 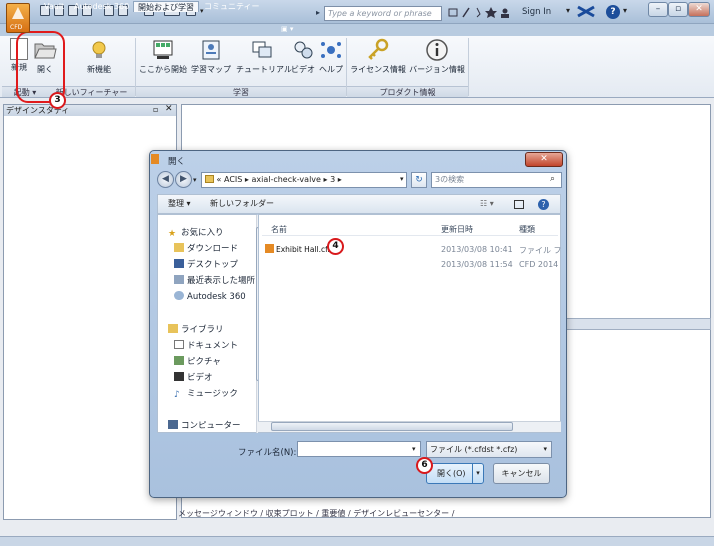 What do you see at coordinates (206, 264) in the screenshot?
I see `nav-desktop: デスクトップ` at bounding box center [206, 264].